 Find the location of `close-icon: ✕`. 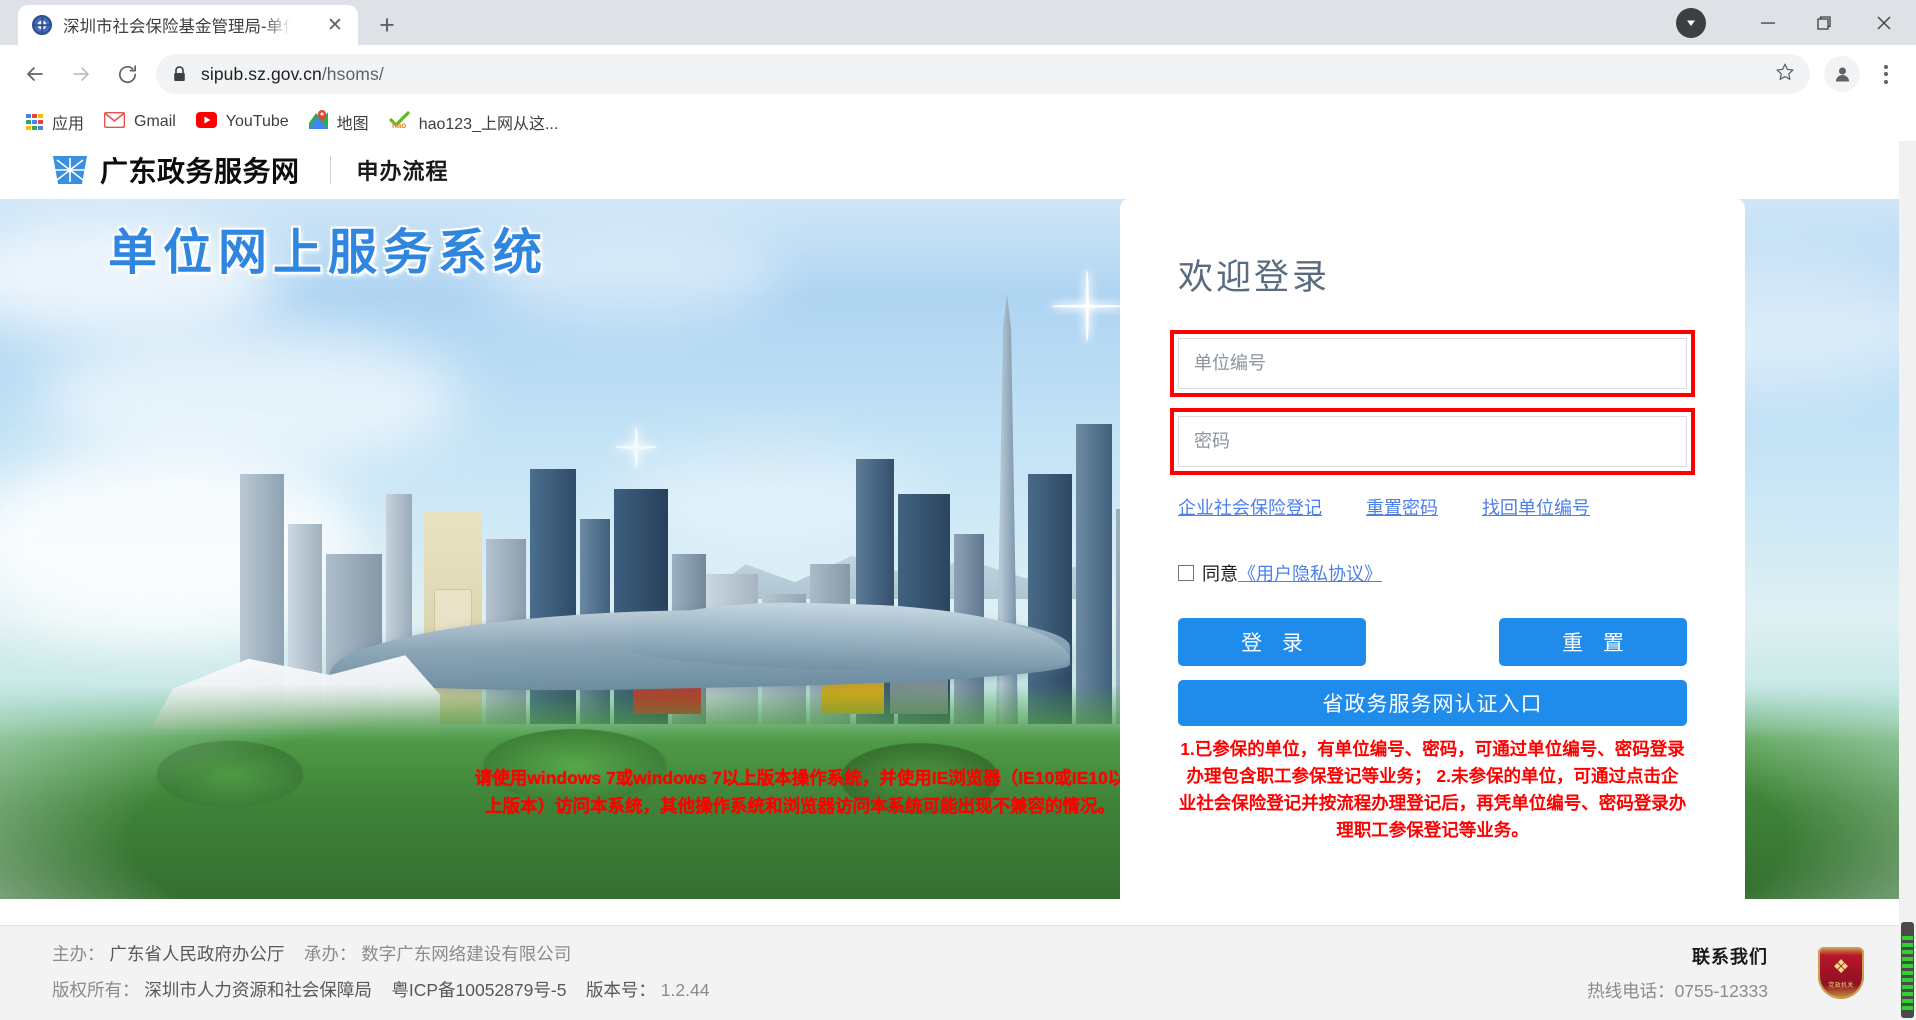

close-icon: ✕ is located at coordinates (335, 25).